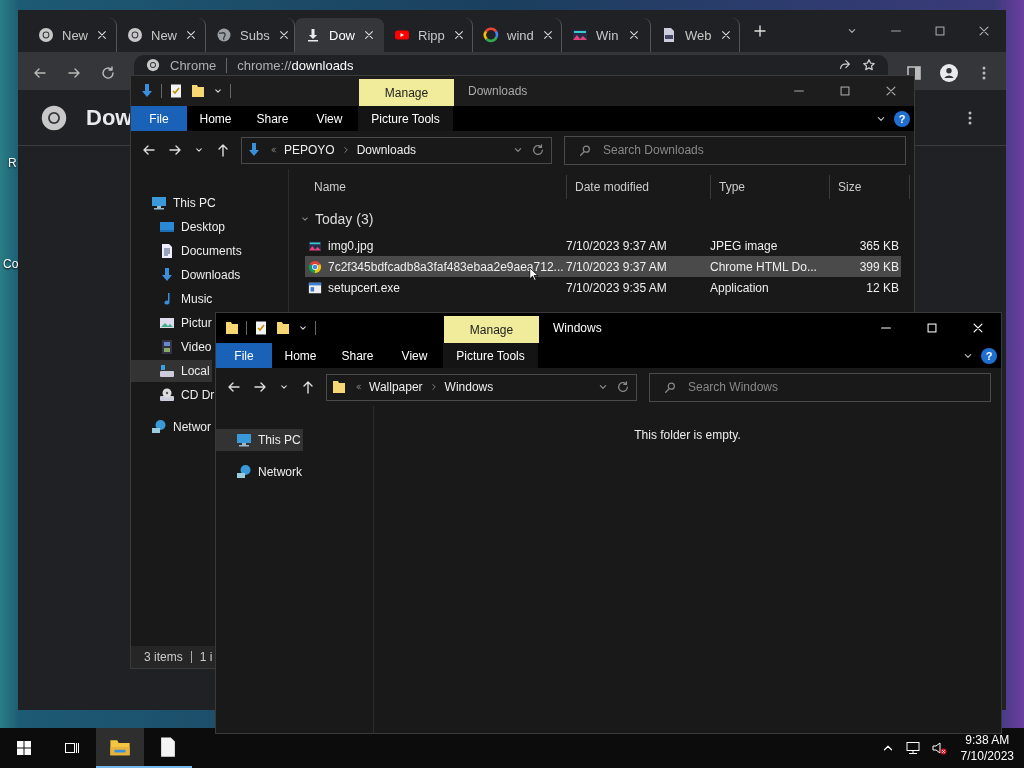 The width and height of the screenshot is (1024, 768). Describe the element at coordinates (396, 387) in the screenshot. I see `breadcrumb: Wallpaper` at that location.